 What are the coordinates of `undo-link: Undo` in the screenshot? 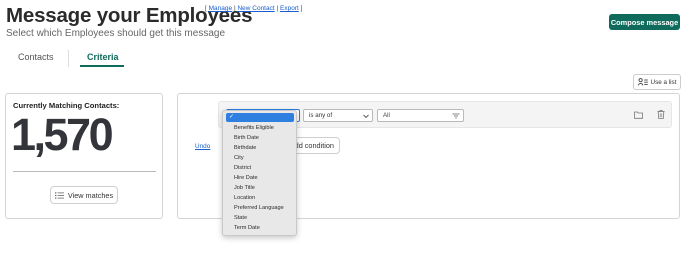 It's located at (202, 146).